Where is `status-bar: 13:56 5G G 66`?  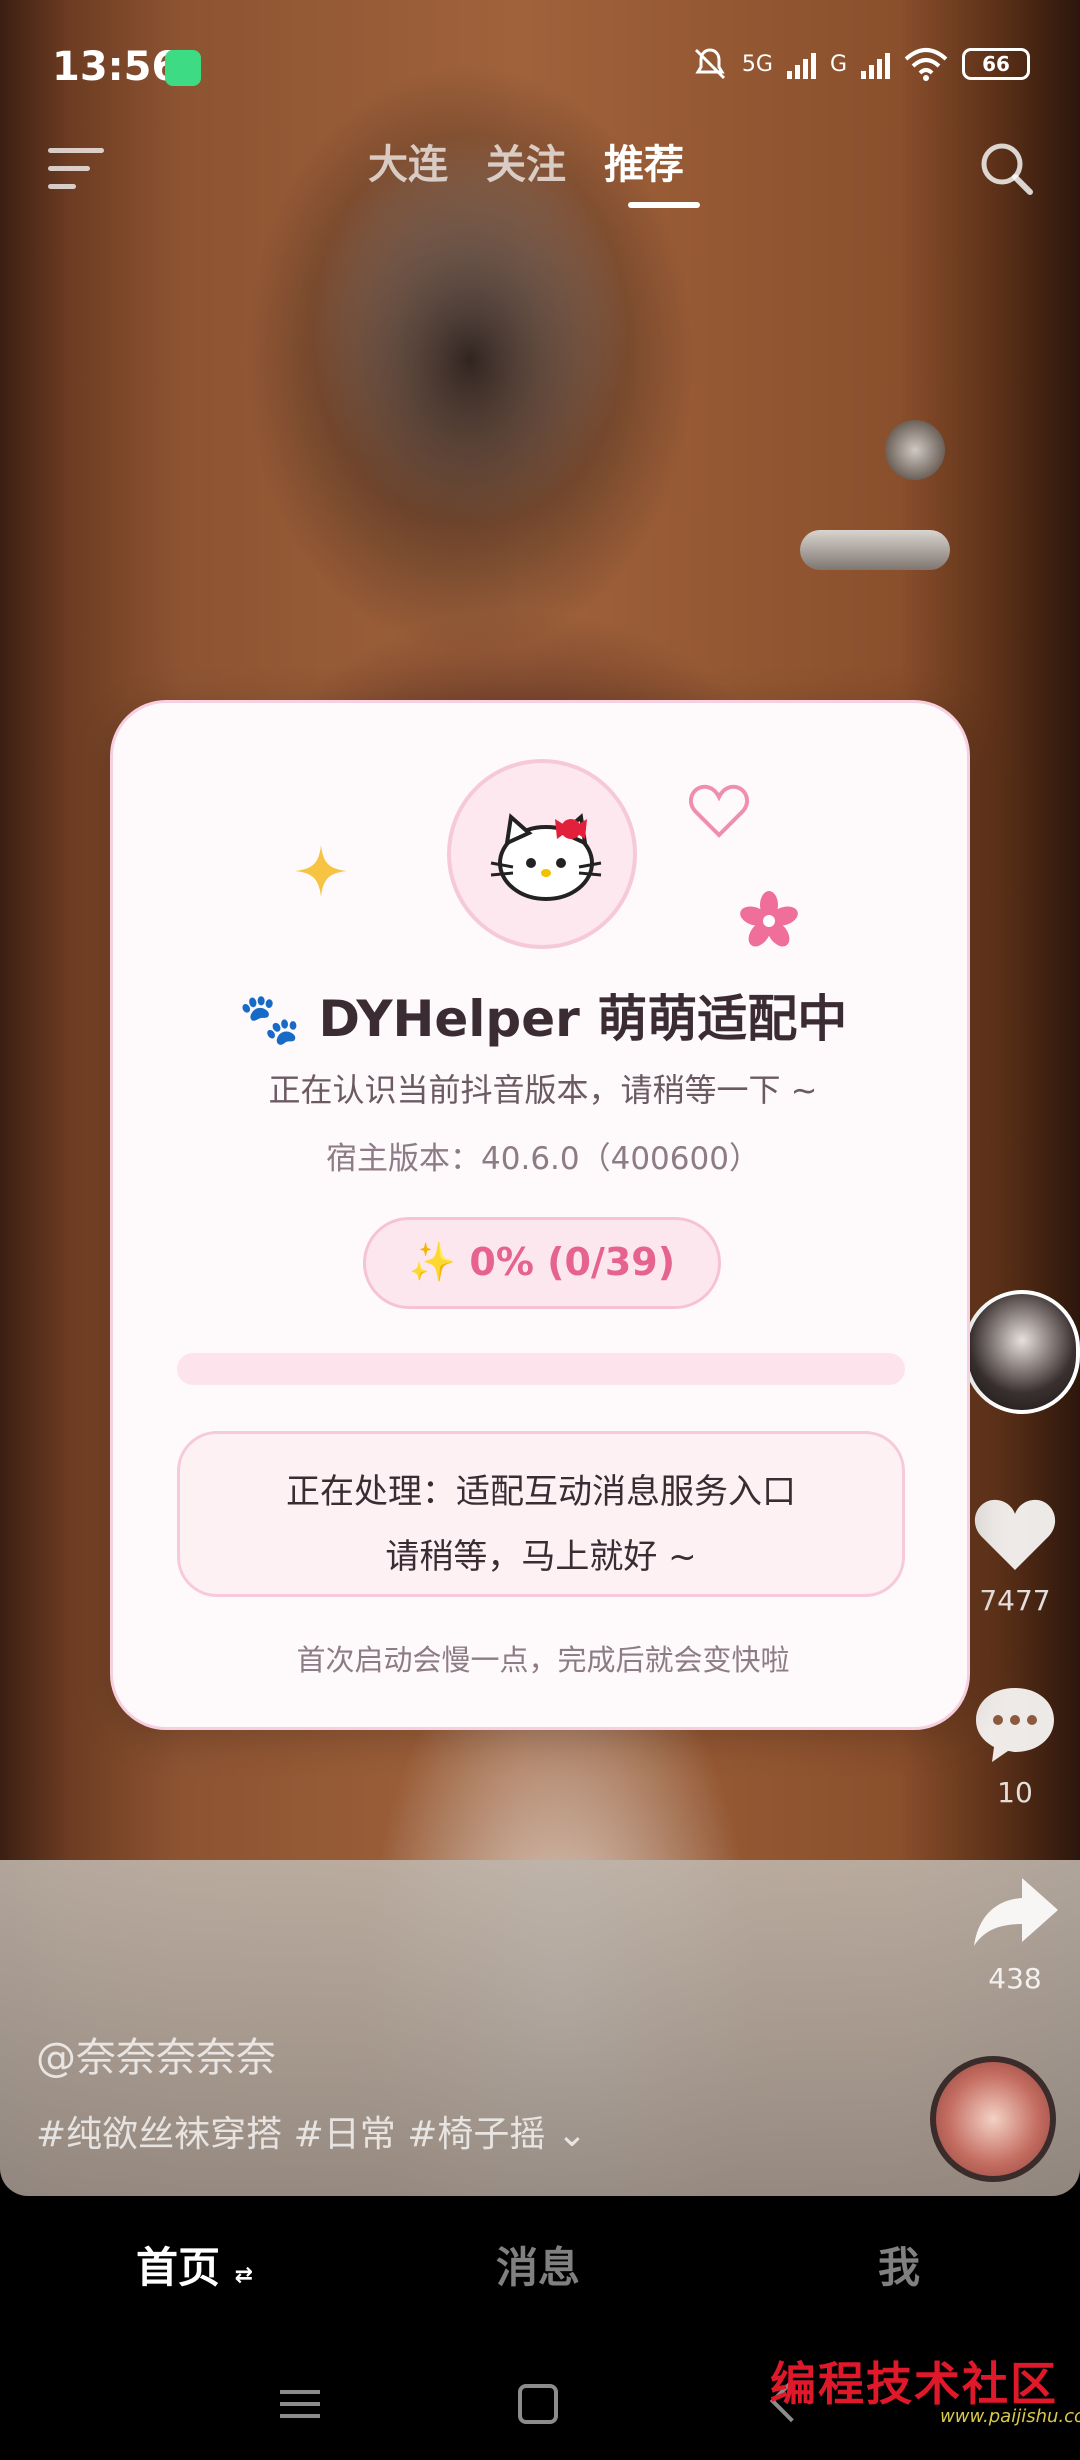
status-bar: 13:56 5G G 66 is located at coordinates (540, 65).